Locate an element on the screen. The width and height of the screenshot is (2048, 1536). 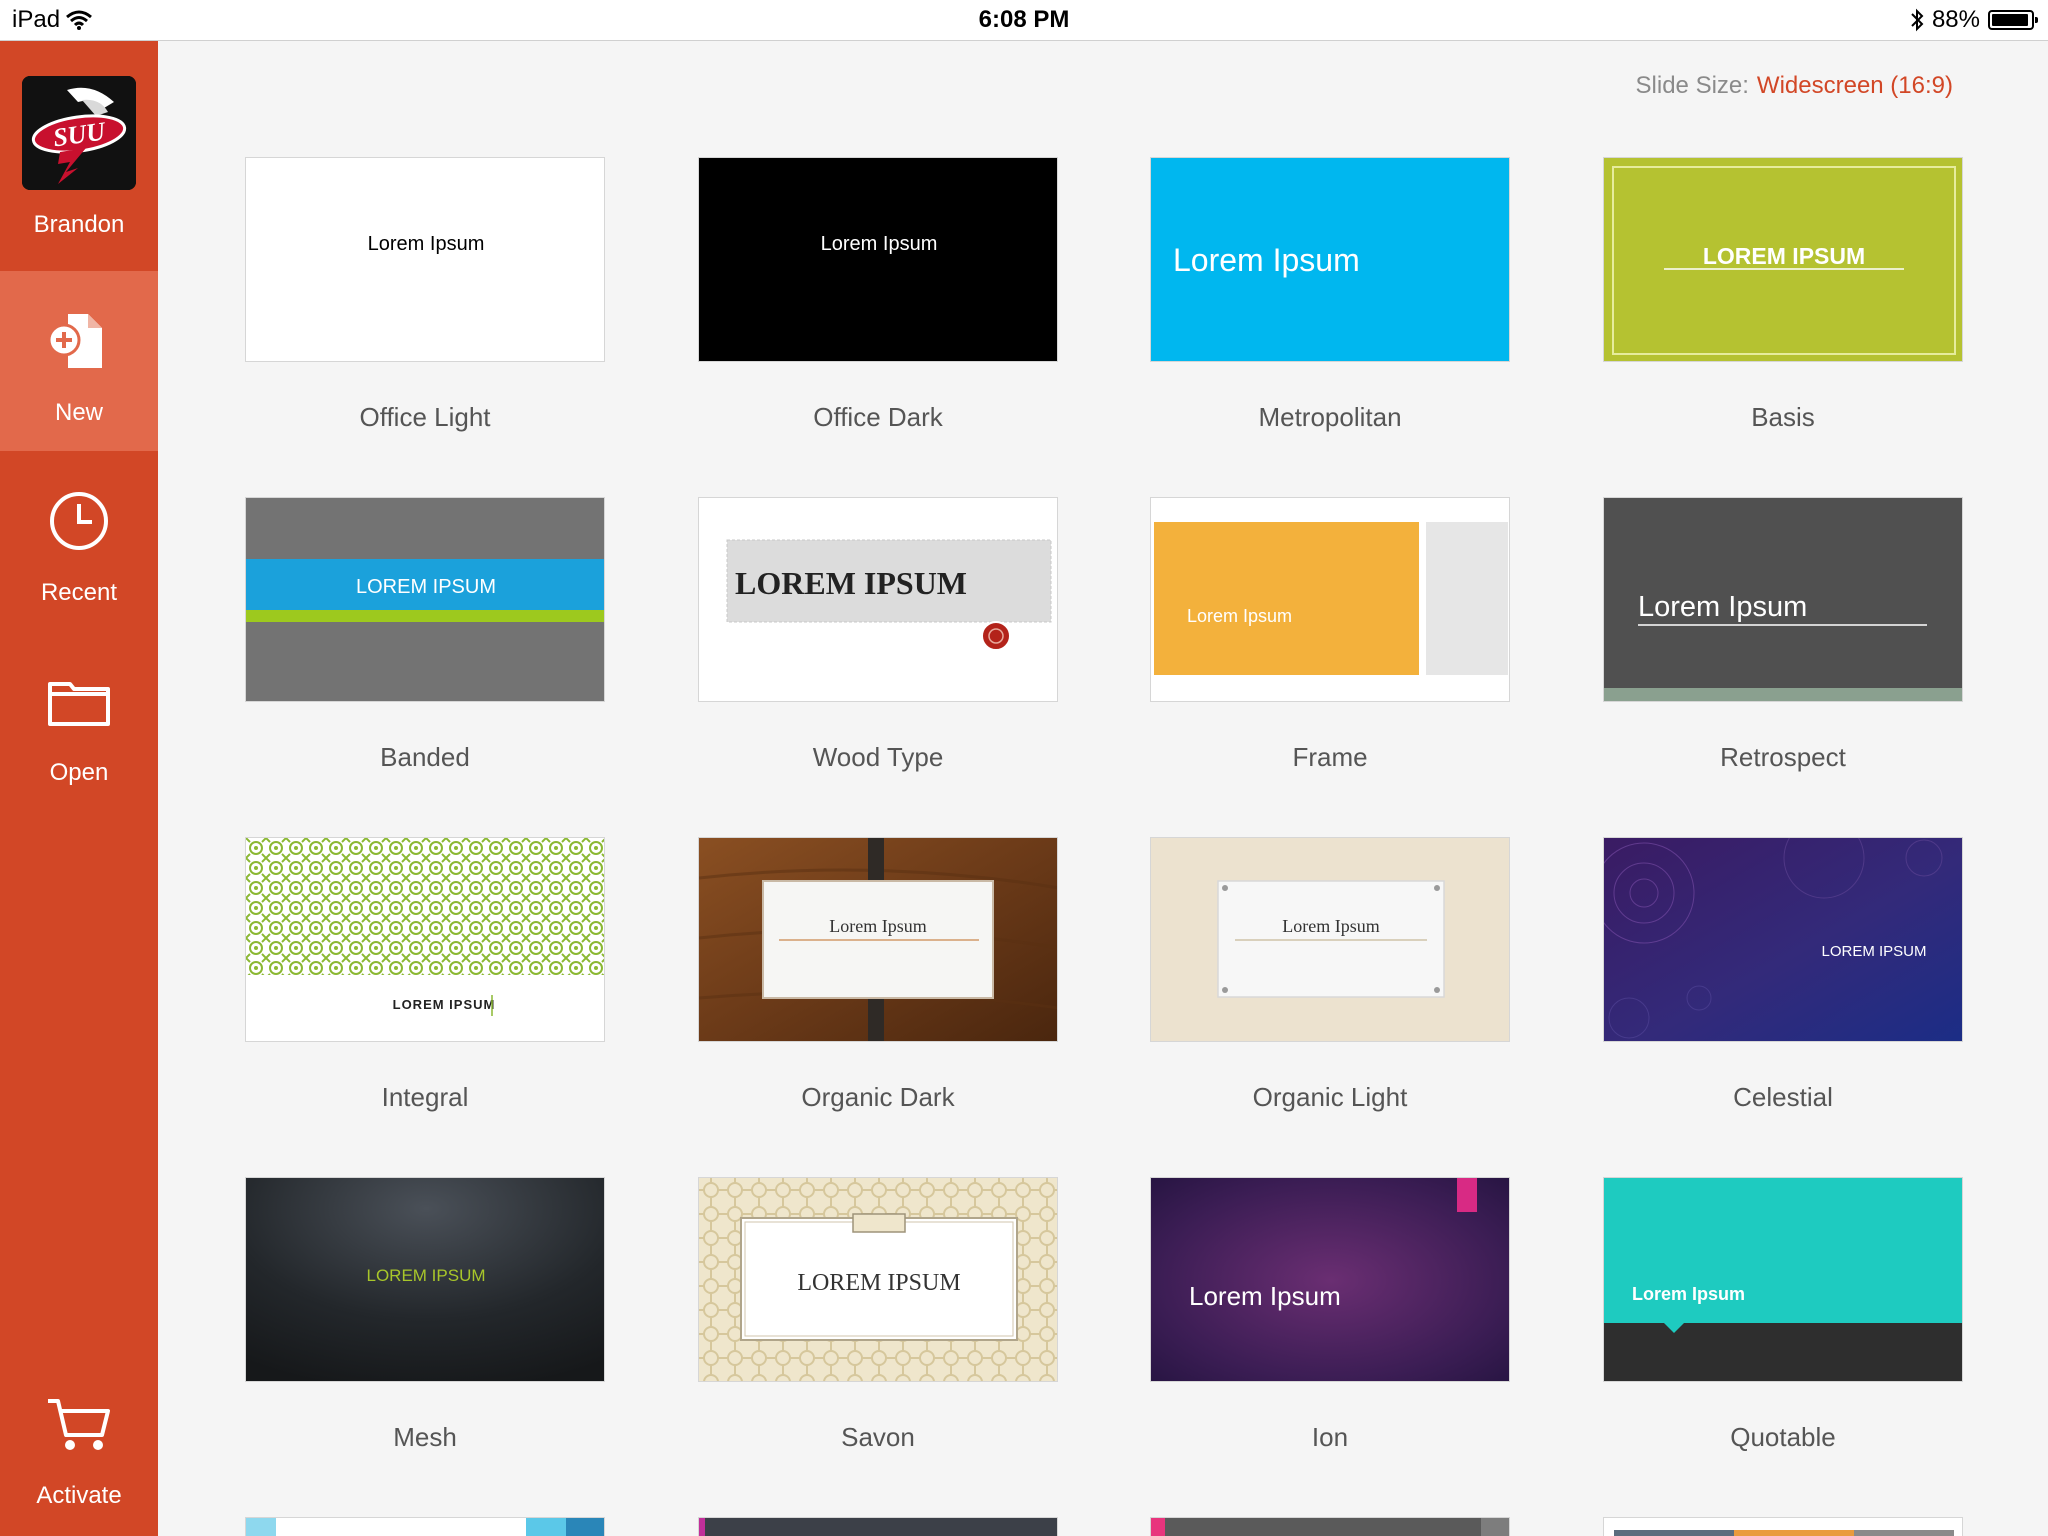
theme-office-dark: Lorem Ipsum Office Dark is located at coordinates (878, 294).